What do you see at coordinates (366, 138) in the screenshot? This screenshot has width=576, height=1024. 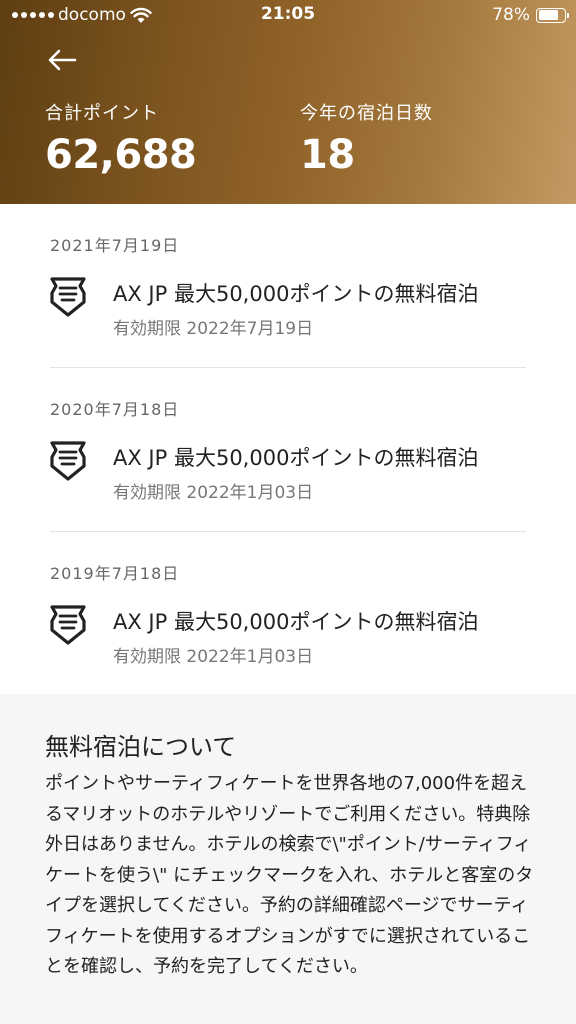 I see `nights-stat: 今年の宿泊日数 18` at bounding box center [366, 138].